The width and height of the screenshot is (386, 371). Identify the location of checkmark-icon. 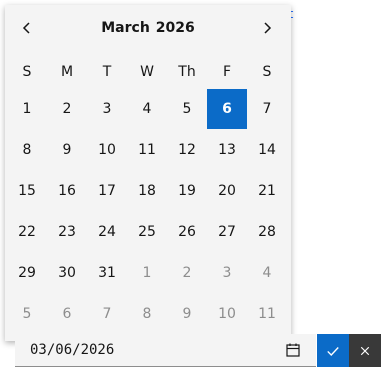
(333, 351).